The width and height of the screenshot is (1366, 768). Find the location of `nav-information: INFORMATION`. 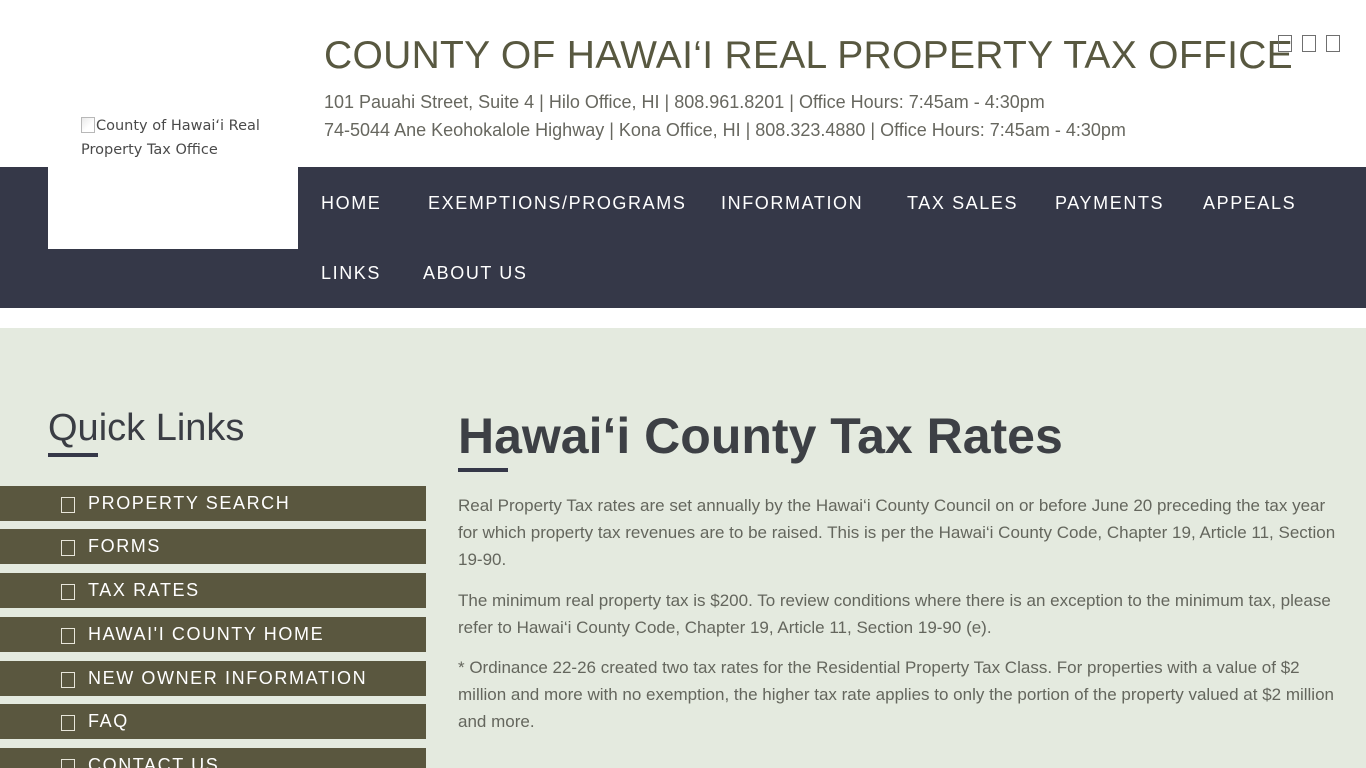

nav-information: INFORMATION is located at coordinates (792, 203).